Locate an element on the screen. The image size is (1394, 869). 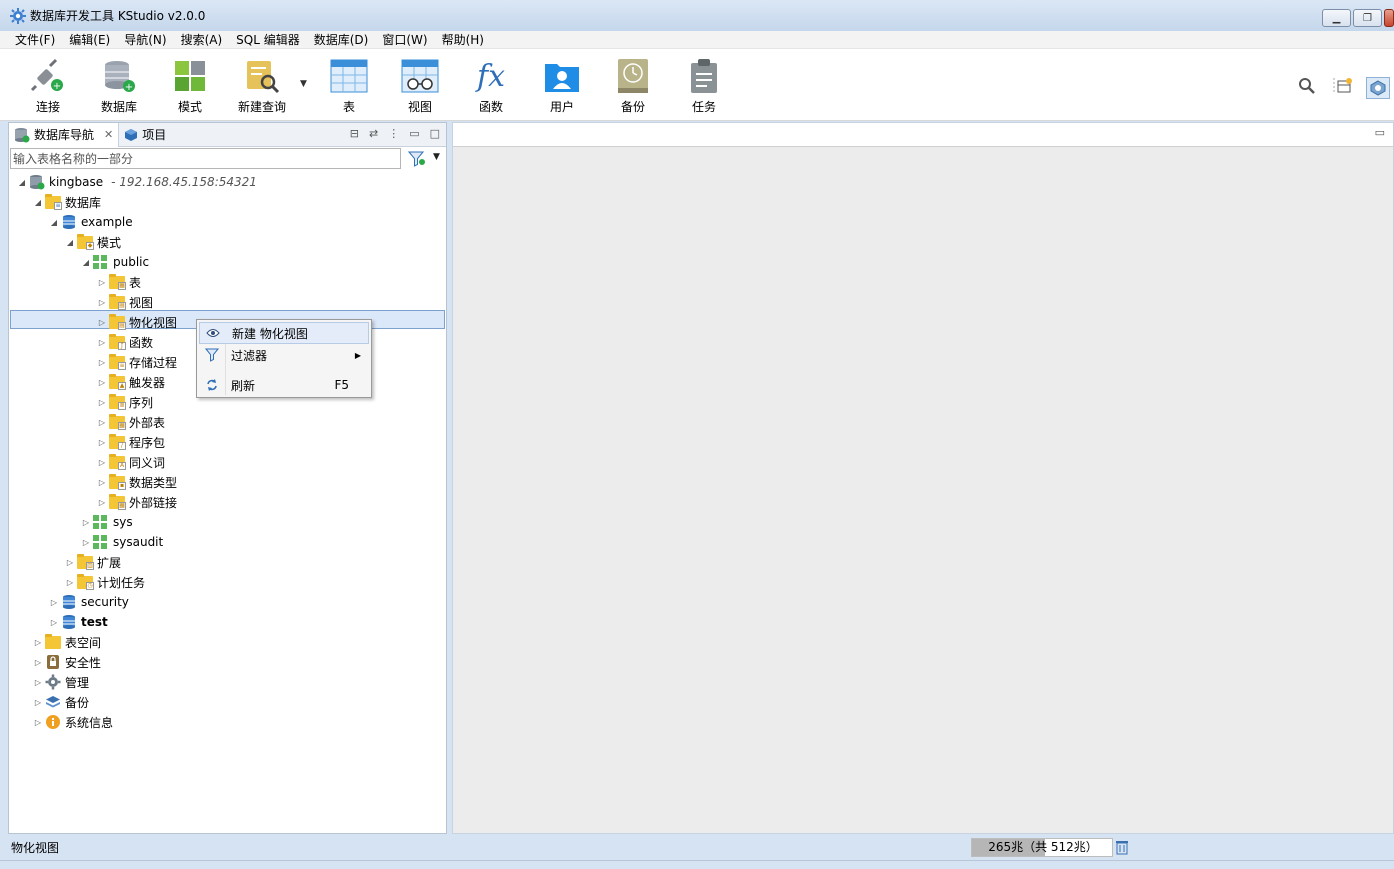
close-tab-icon: ✕ is located at coordinates (108, 134).